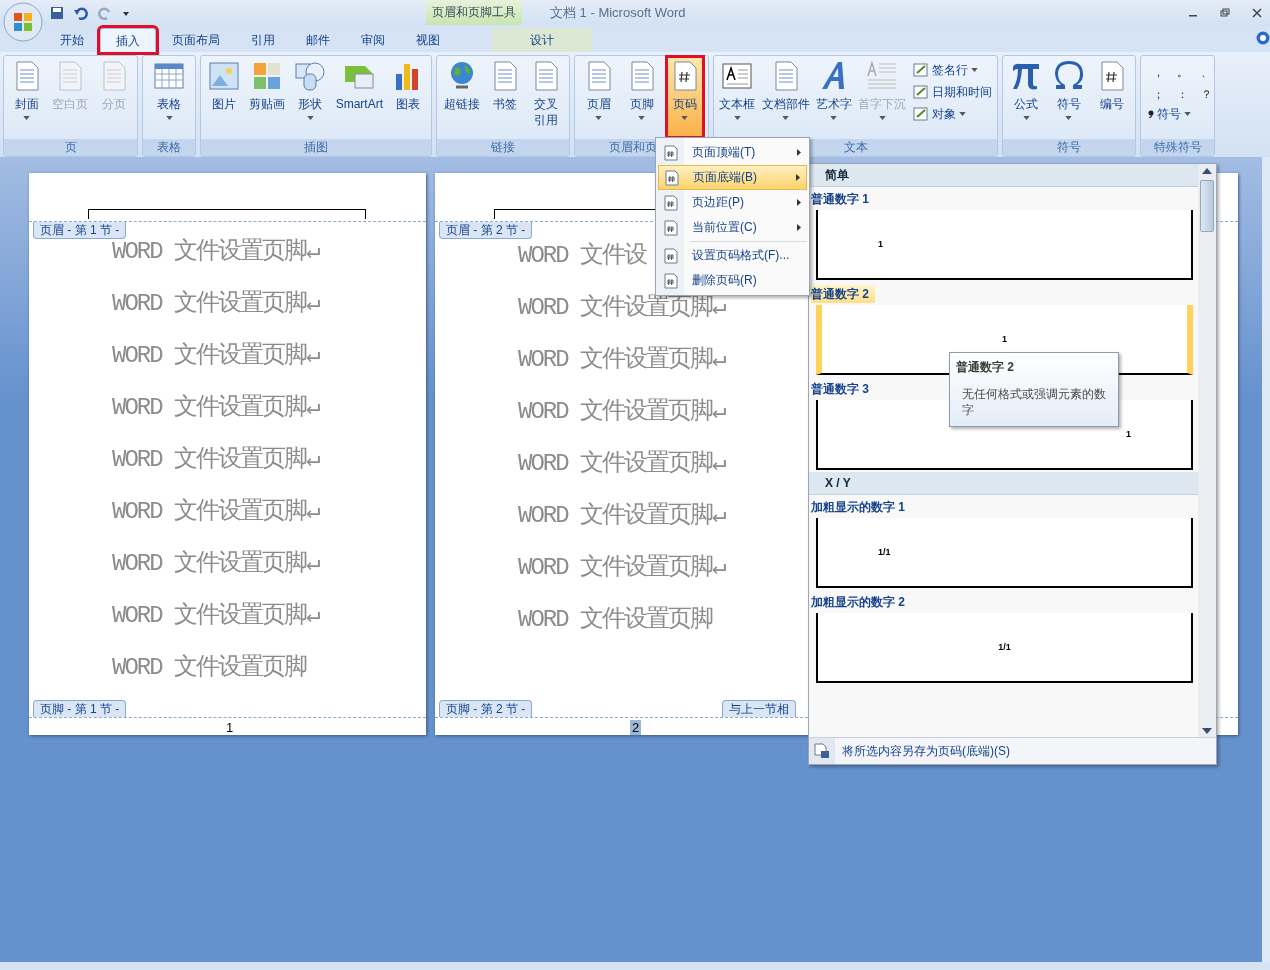  I want to click on symbol-button: ；, so click(1158, 94).